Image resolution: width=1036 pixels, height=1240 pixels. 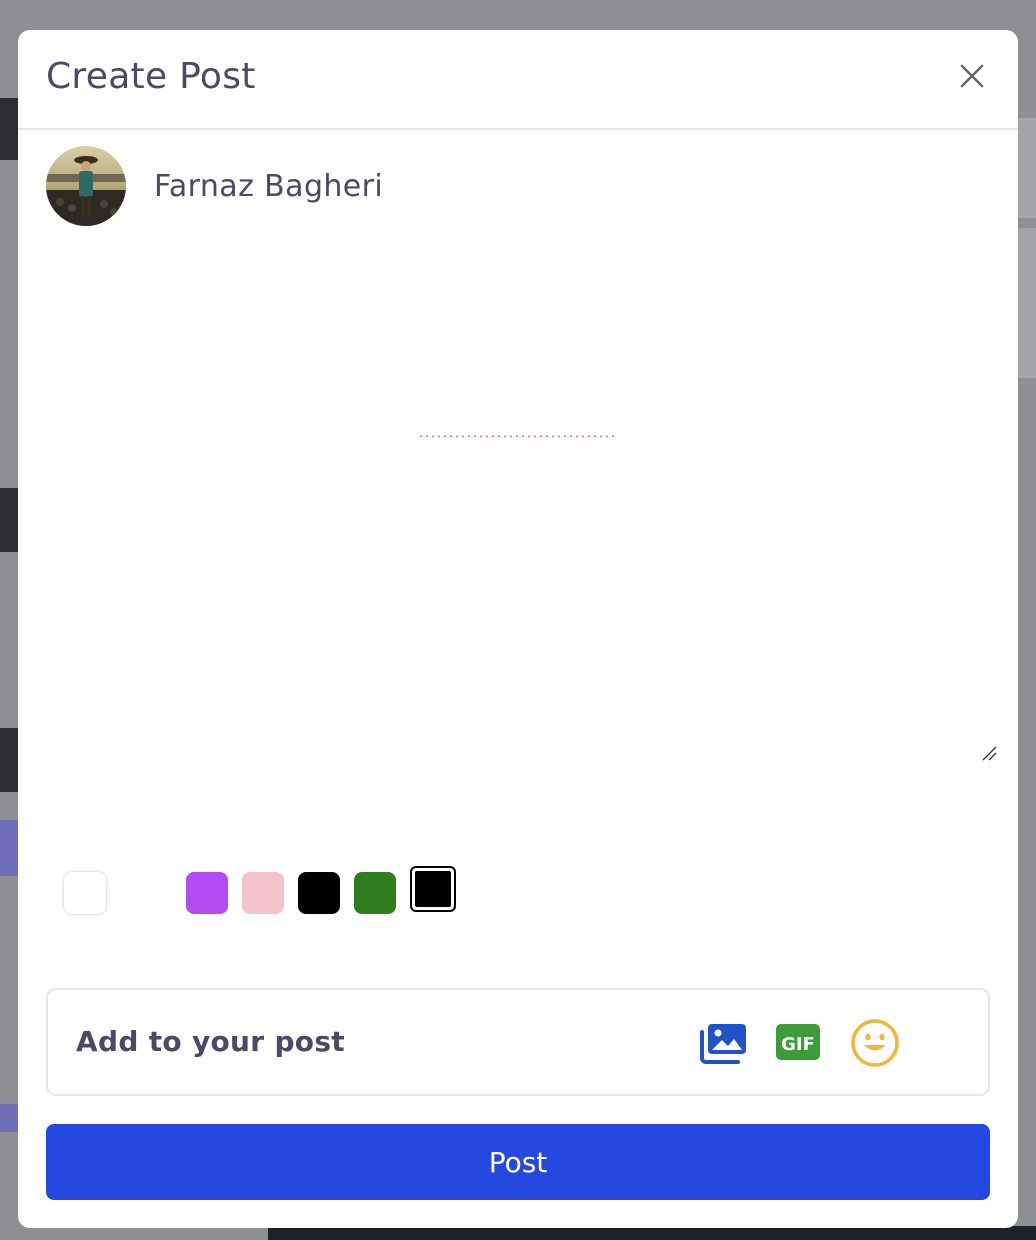 What do you see at coordinates (652, 1233) in the screenshot?
I see `background-bottom-image` at bounding box center [652, 1233].